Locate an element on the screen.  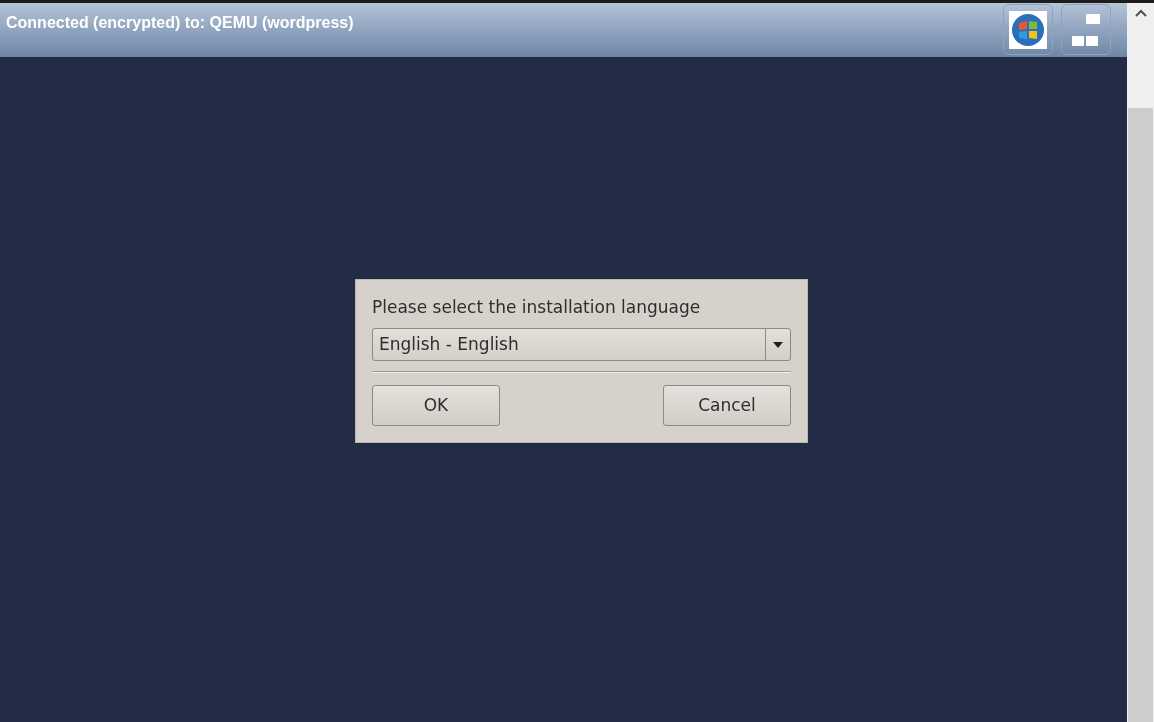
scroll-up-icon is located at coordinates (1140, 13).